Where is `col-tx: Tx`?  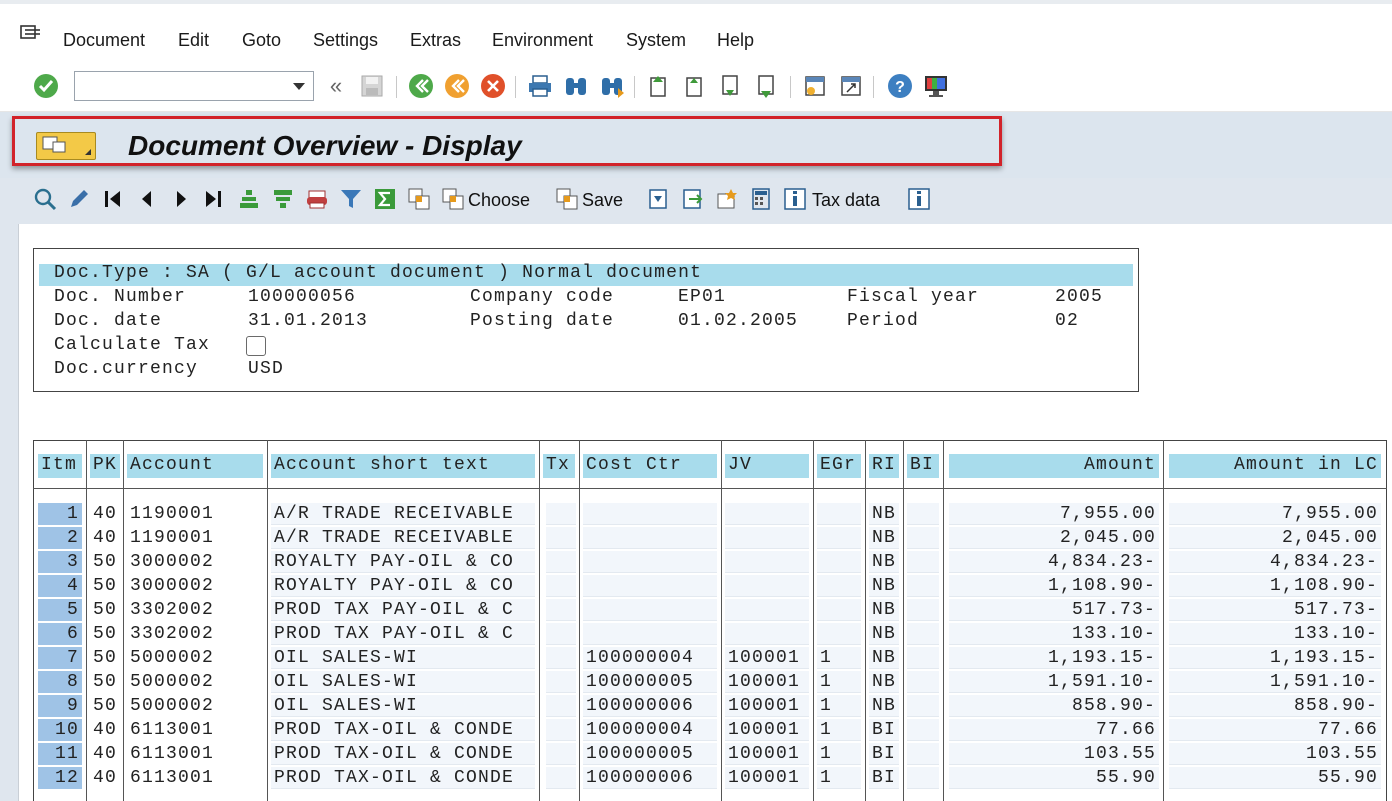
col-tx: Tx is located at coordinates (559, 466).